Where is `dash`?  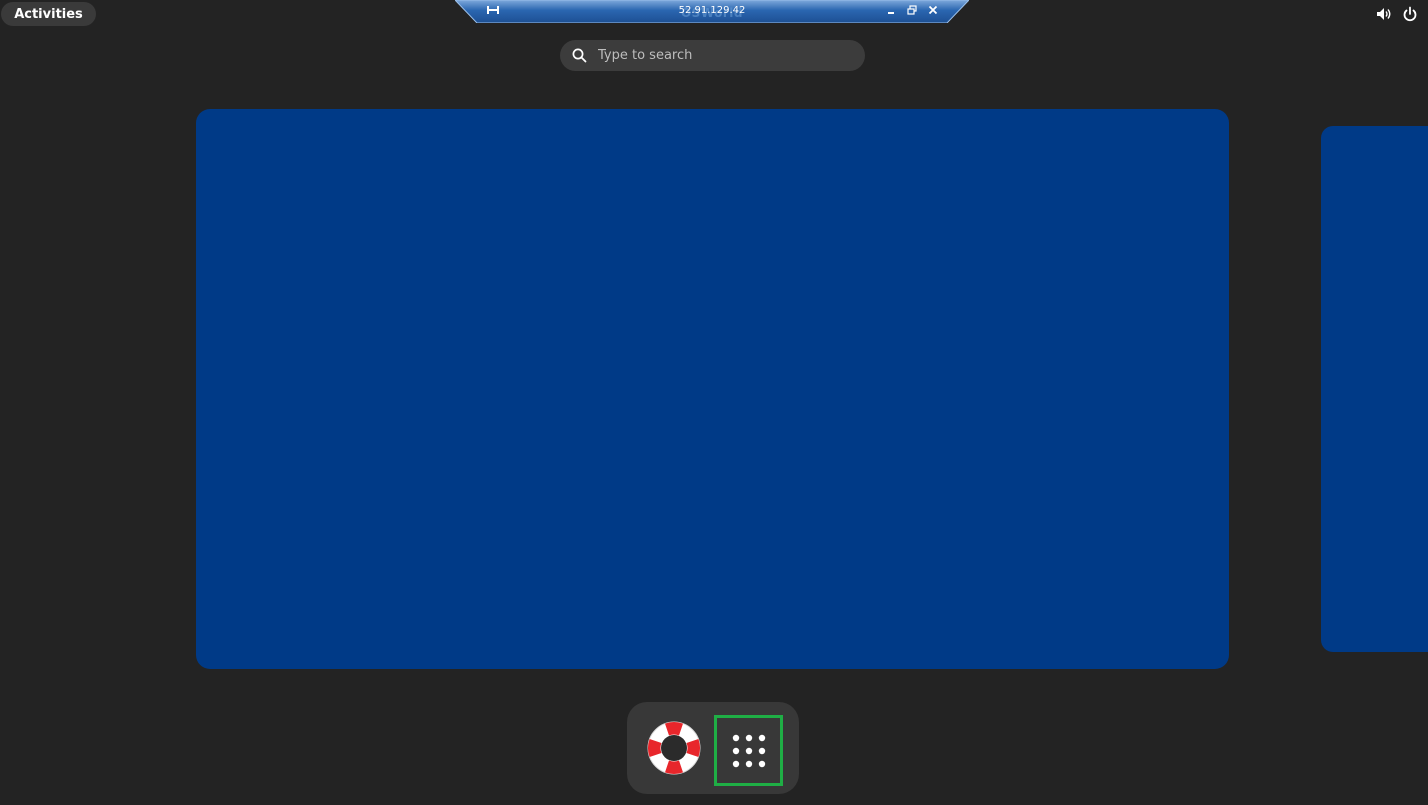
dash is located at coordinates (713, 748).